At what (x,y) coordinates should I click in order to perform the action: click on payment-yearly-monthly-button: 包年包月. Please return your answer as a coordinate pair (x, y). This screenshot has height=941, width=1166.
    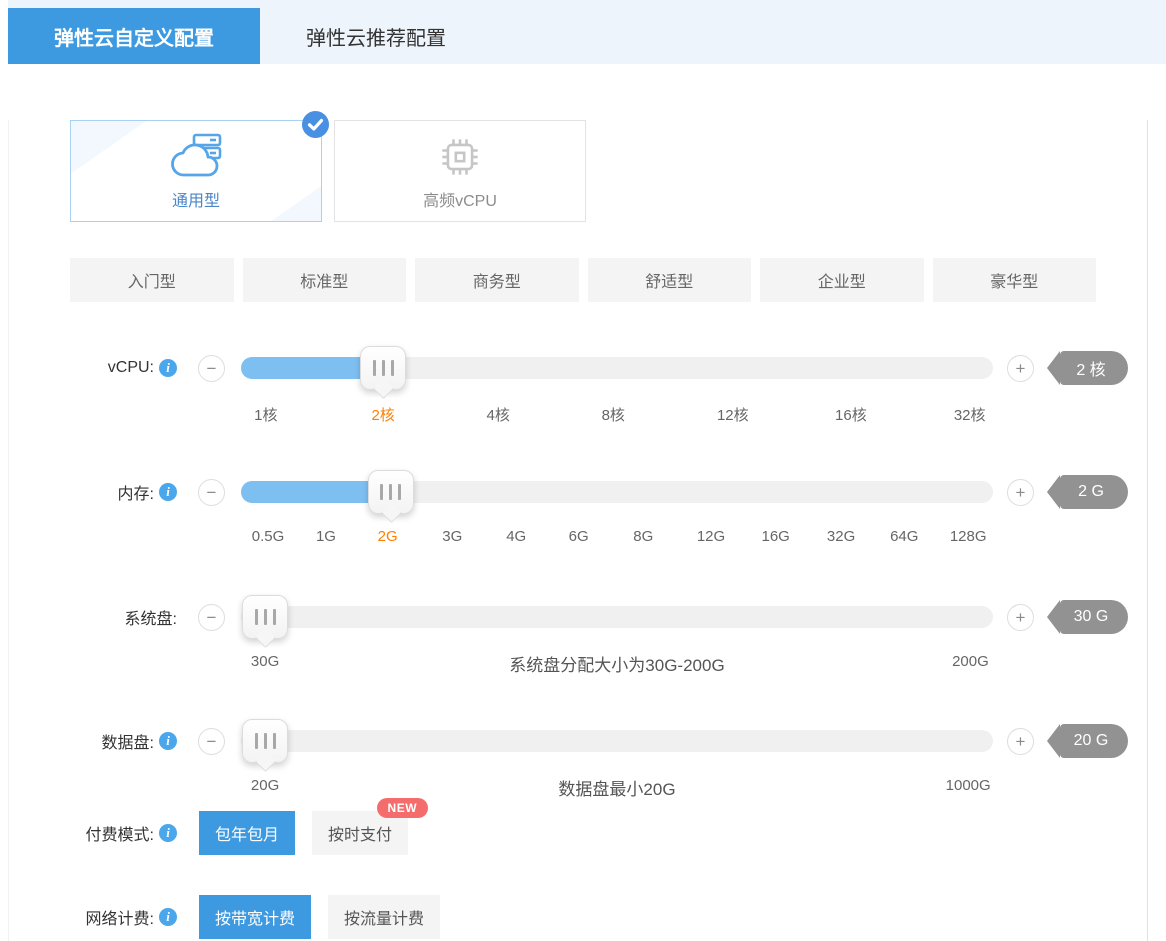
    Looking at the image, I should click on (247, 833).